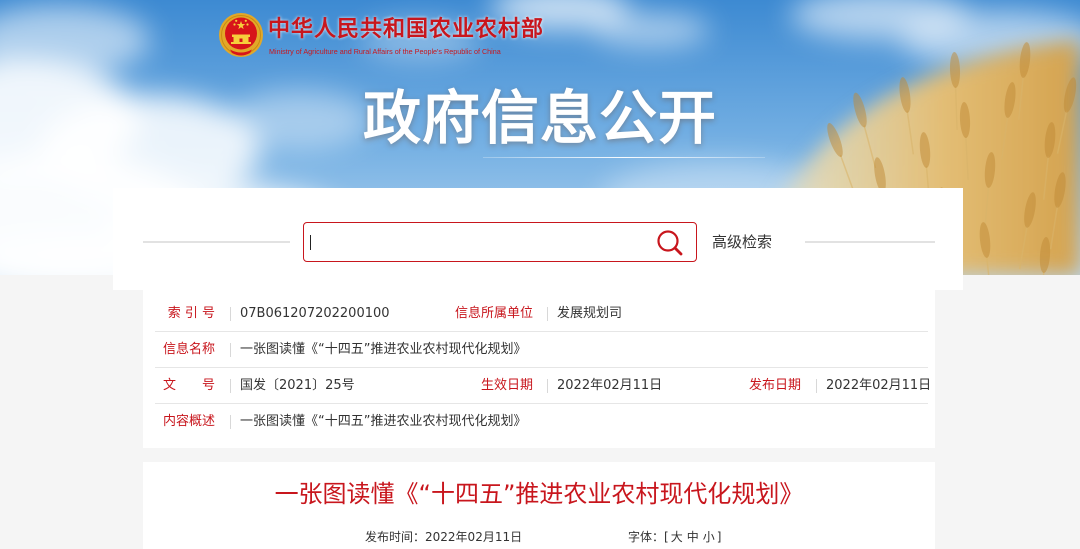 The height and width of the screenshot is (549, 1080). Describe the element at coordinates (216, 242) in the screenshot. I see `divider-left` at that location.